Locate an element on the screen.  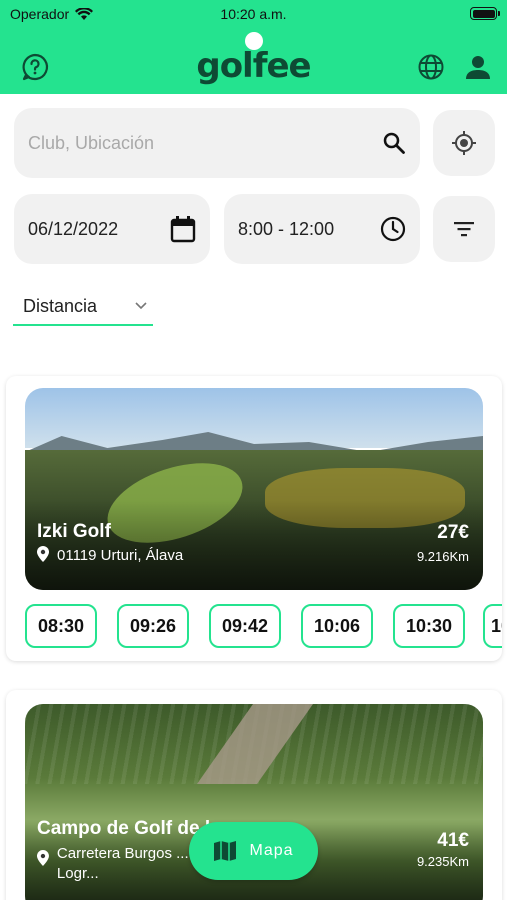
filter-button is located at coordinates (464, 229).